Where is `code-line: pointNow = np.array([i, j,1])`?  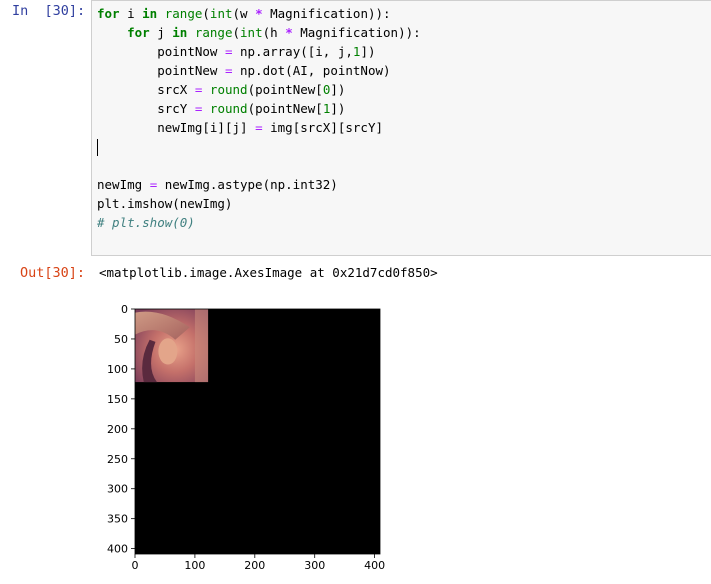
code-line: pointNow = np.array([i, j,1]) is located at coordinates (266, 51).